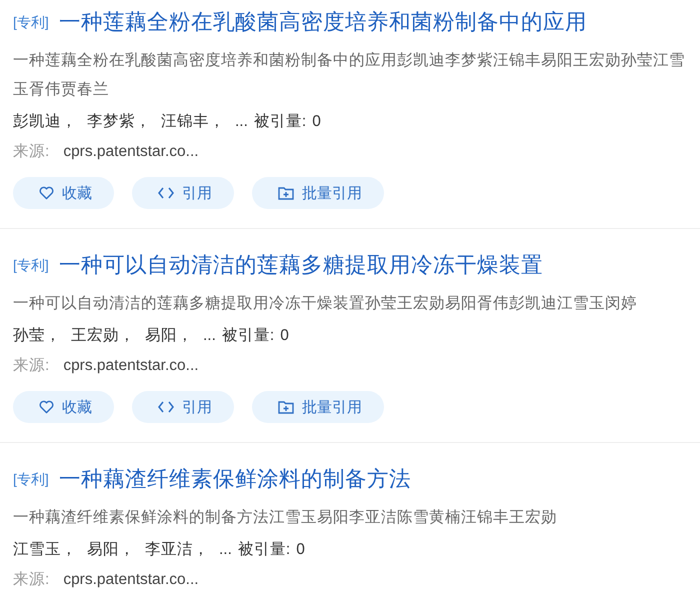 The width and height of the screenshot is (700, 607). Describe the element at coordinates (285, 518) in the screenshot. I see `abstract-text: 一种藕渣纤维素保鲜涂料的制备方法江雪玉易阳李亚洁陈雪黄楠汪锦丰王宏勋` at that location.